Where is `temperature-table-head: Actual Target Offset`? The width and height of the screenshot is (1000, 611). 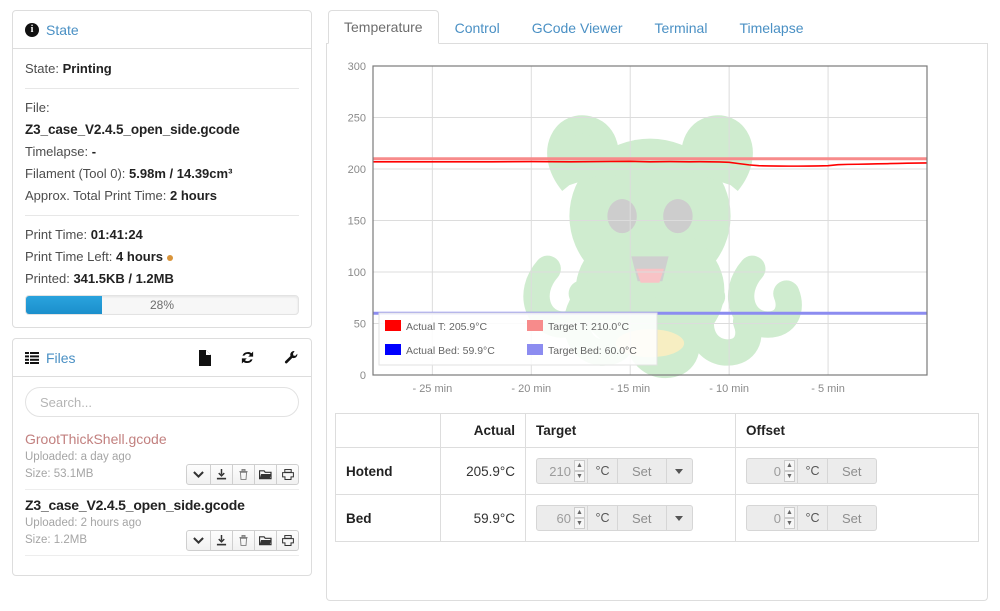 temperature-table-head: Actual Target Offset is located at coordinates (657, 430).